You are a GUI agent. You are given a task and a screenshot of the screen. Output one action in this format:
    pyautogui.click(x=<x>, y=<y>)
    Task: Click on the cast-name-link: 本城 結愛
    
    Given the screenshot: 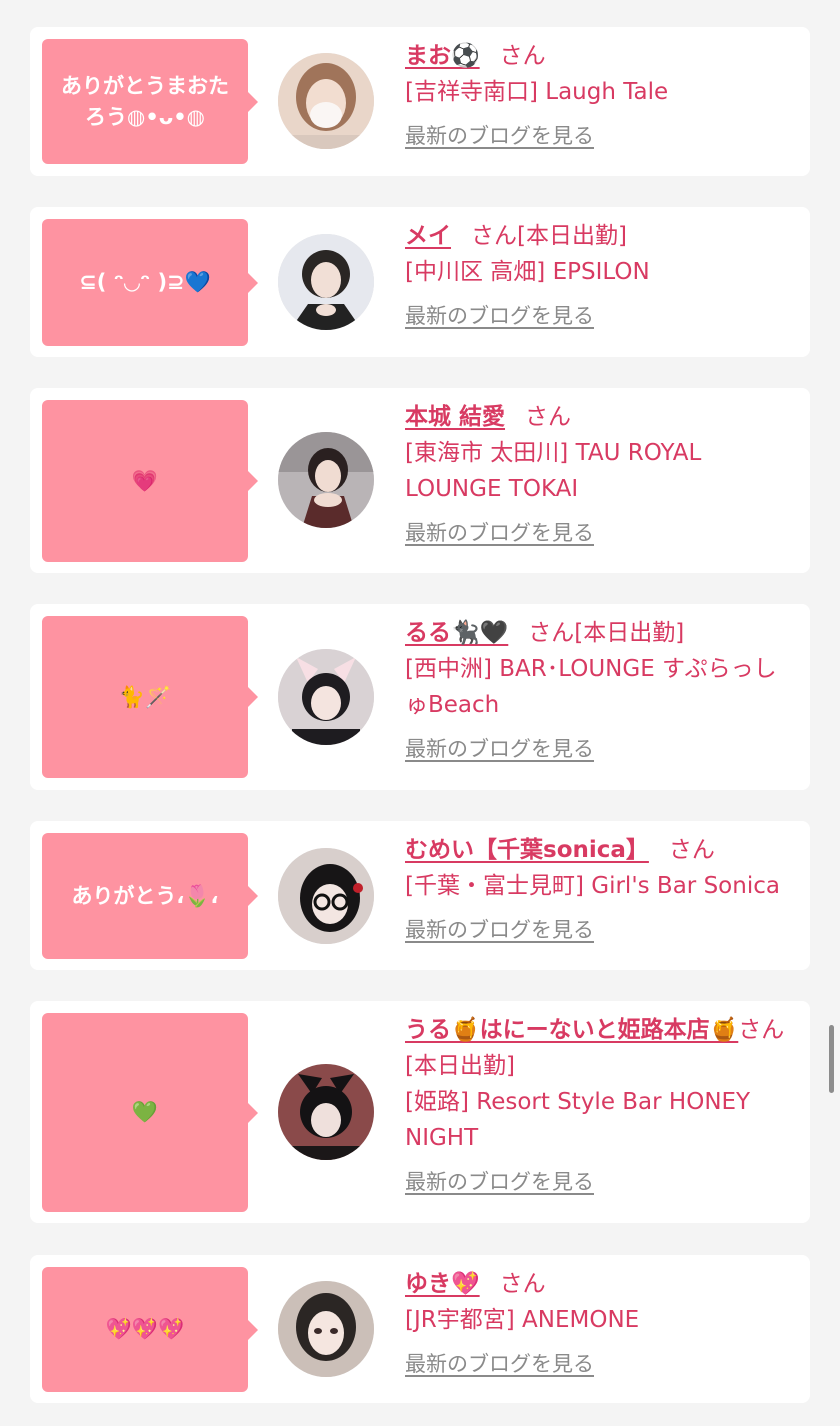 What is the action you would take?
    pyautogui.click(x=455, y=417)
    